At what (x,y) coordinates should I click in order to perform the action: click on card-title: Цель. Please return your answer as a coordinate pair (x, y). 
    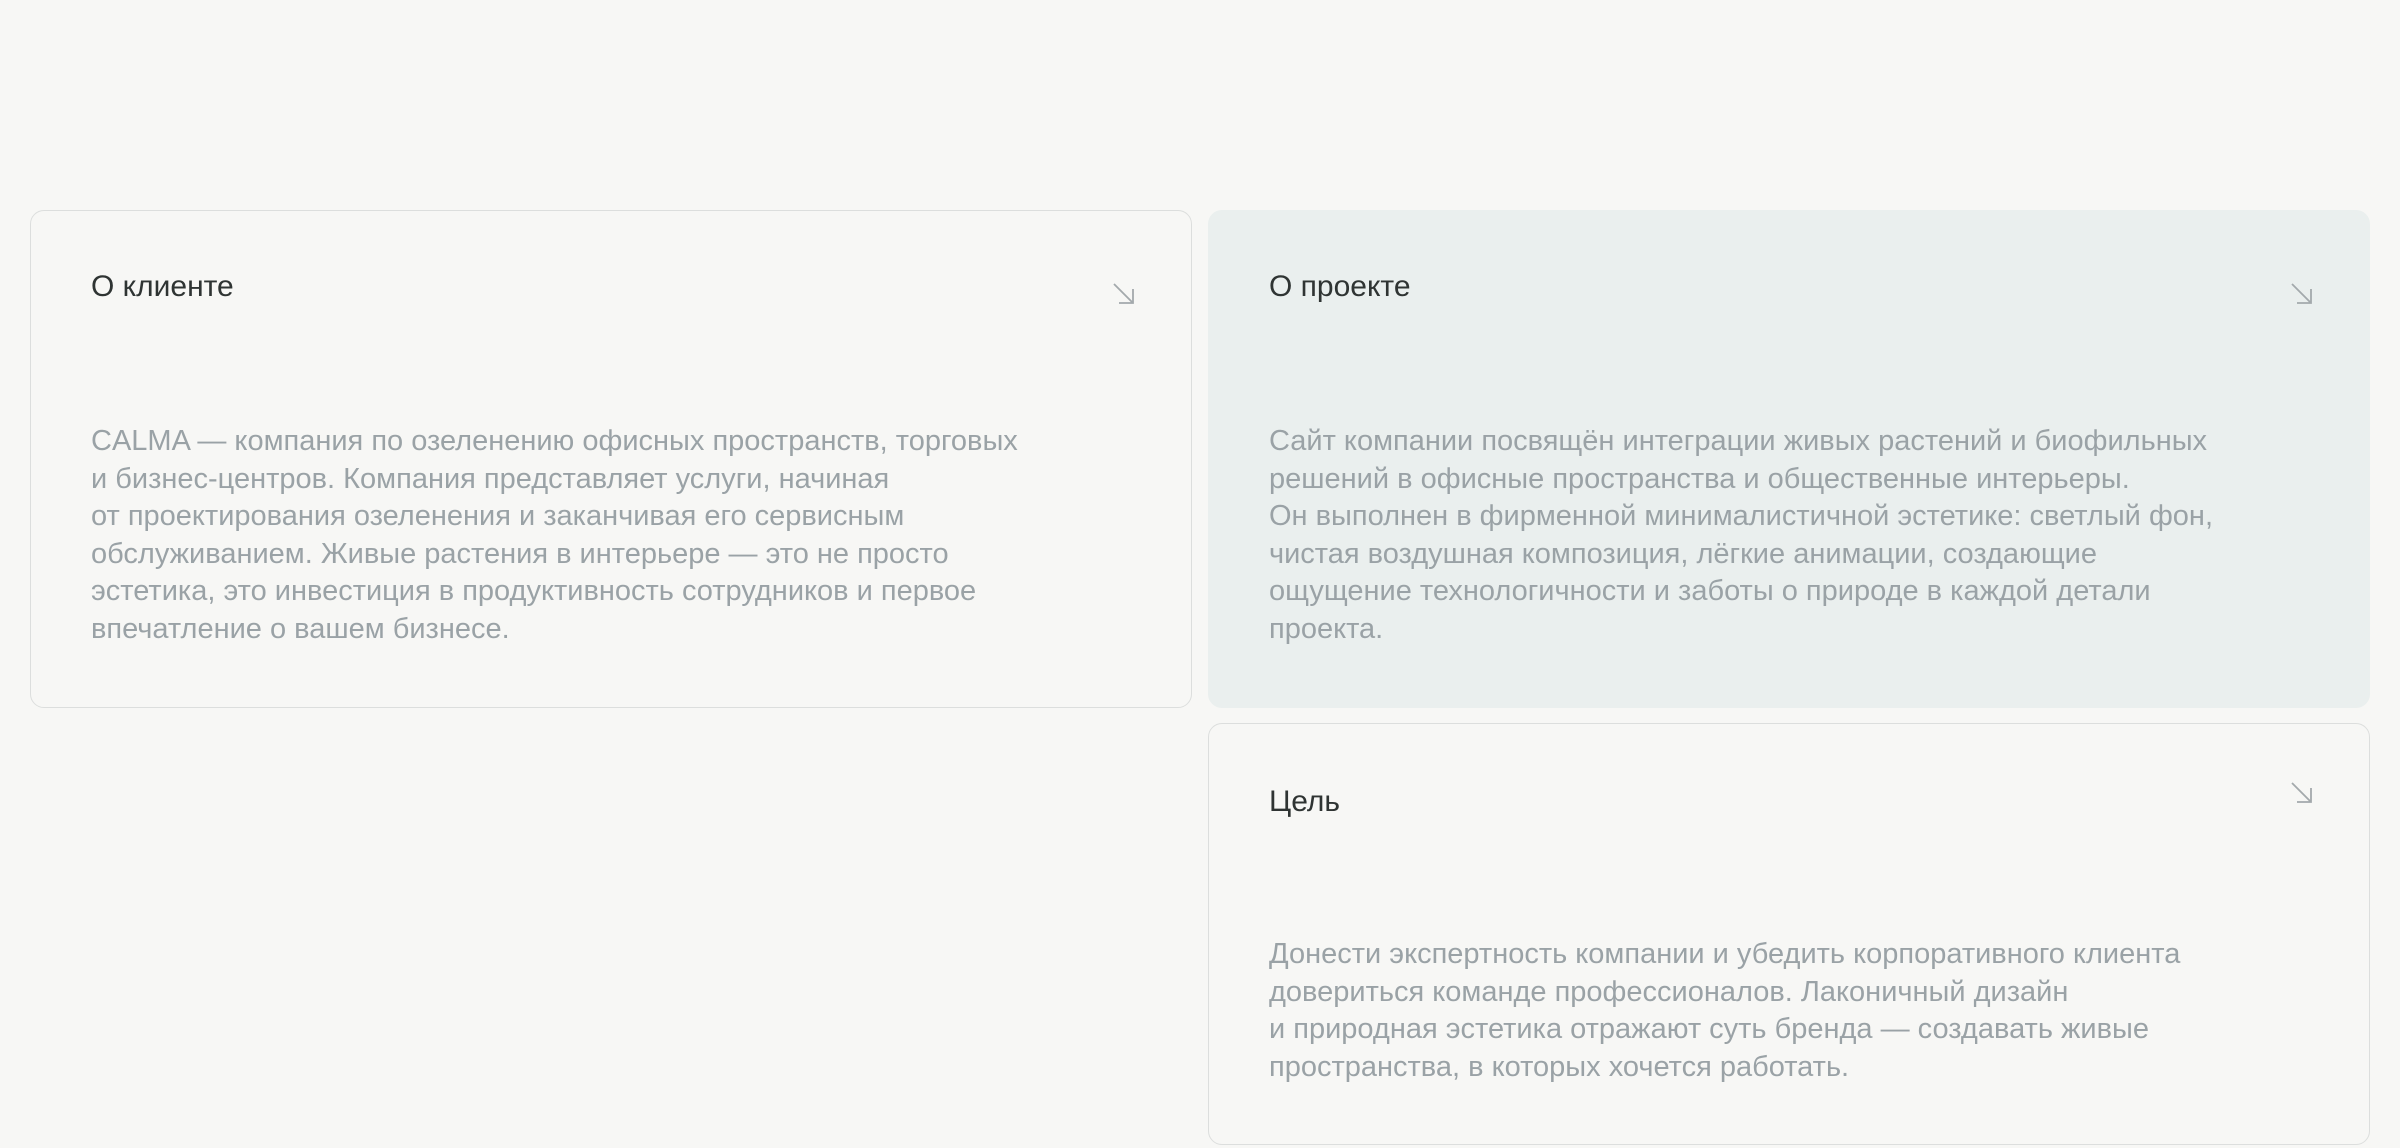
    Looking at the image, I should click on (1305, 801).